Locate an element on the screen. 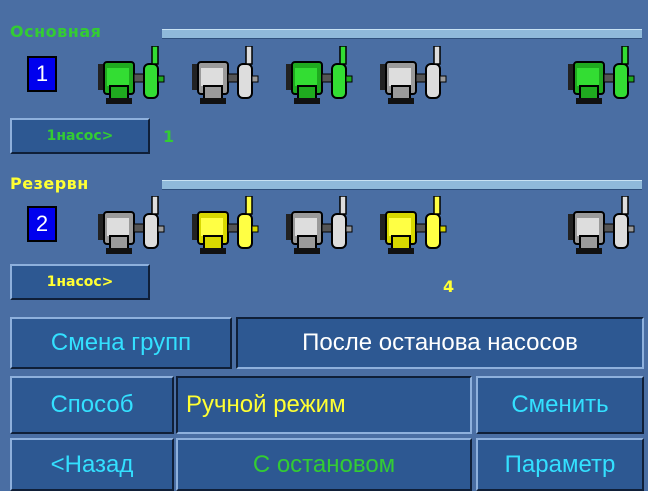 This screenshot has width=648, height=491. back-button: <Назад is located at coordinates (92, 464).